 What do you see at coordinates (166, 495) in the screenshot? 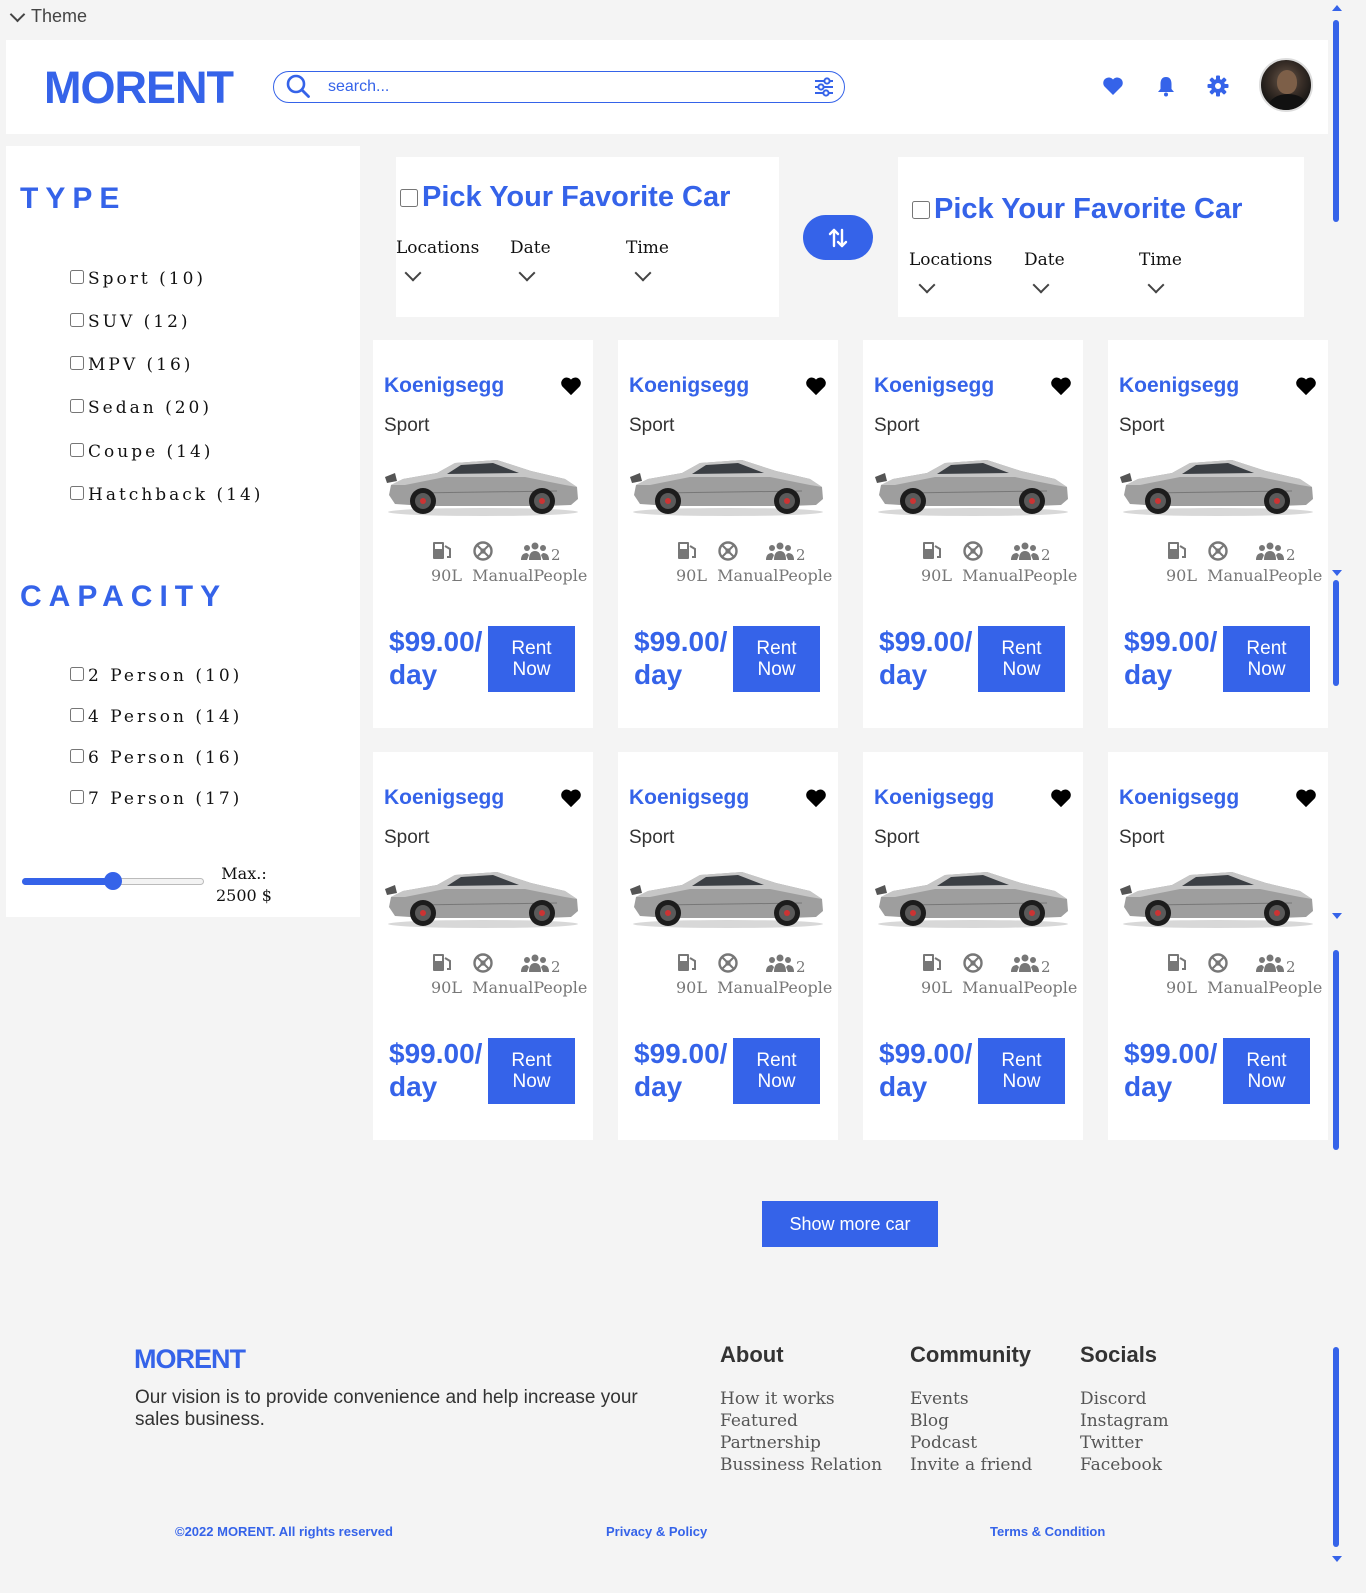
I see `type-option-hatchback: Hatchback (14)` at bounding box center [166, 495].